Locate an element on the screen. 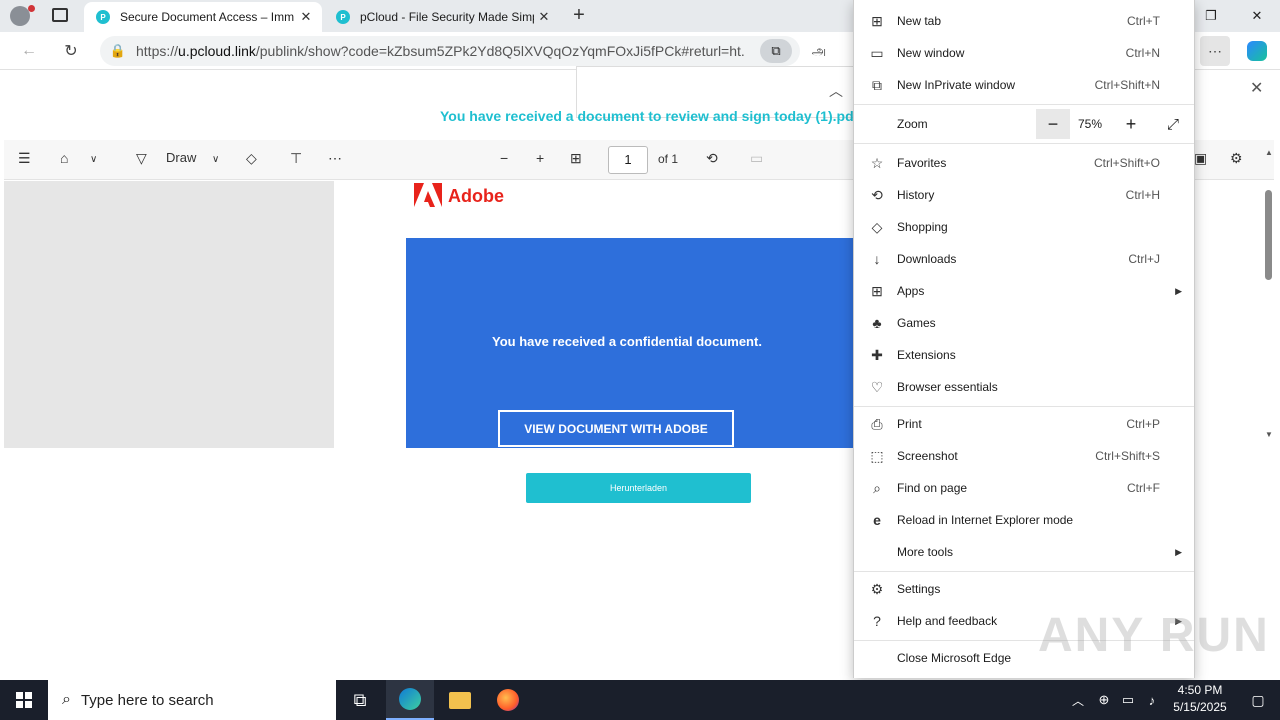 The height and width of the screenshot is (720, 1280). adobe-brand: Adobe is located at coordinates (476, 196).